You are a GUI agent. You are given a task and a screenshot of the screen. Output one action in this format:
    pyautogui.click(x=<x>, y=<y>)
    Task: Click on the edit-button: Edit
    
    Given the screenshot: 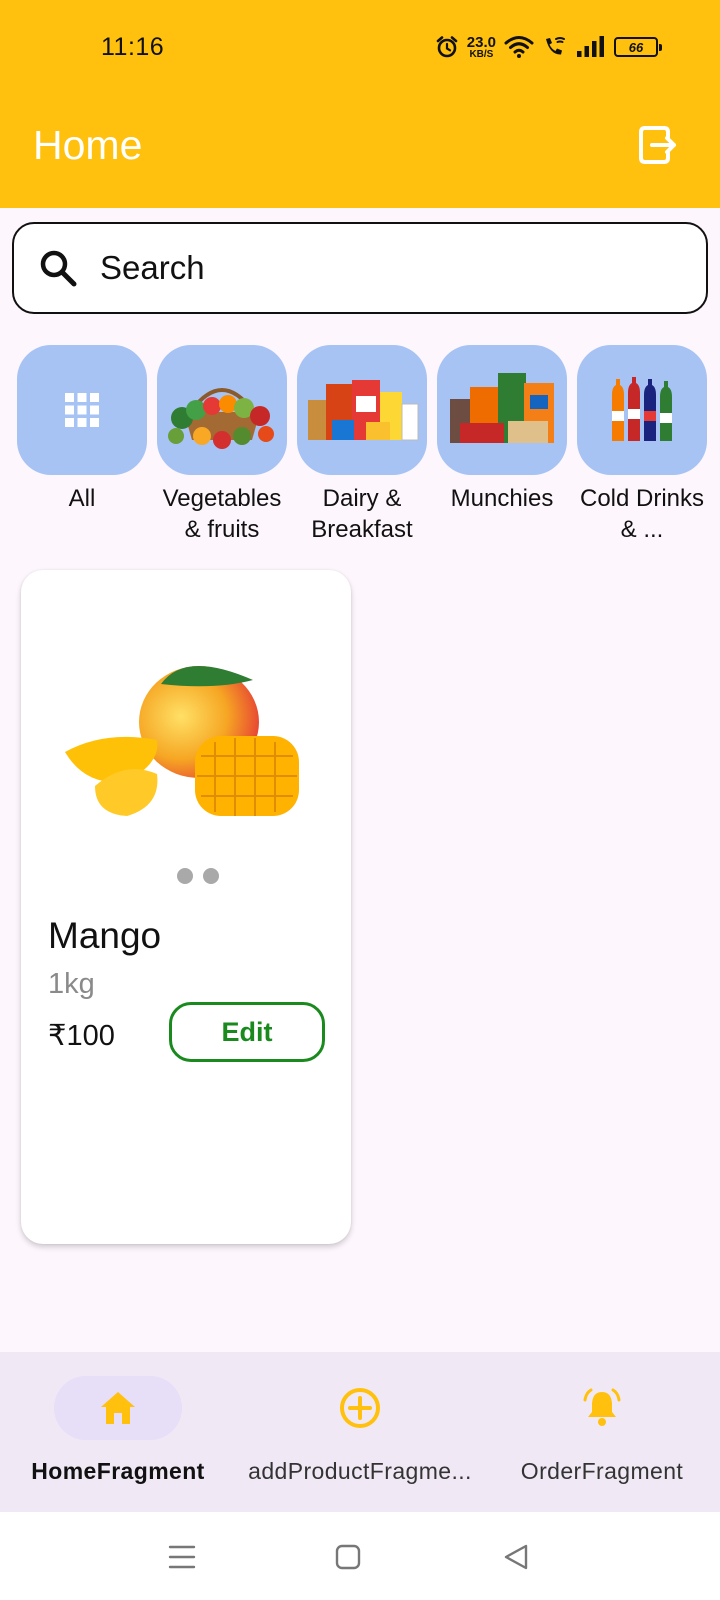 What is the action you would take?
    pyautogui.click(x=247, y=1032)
    